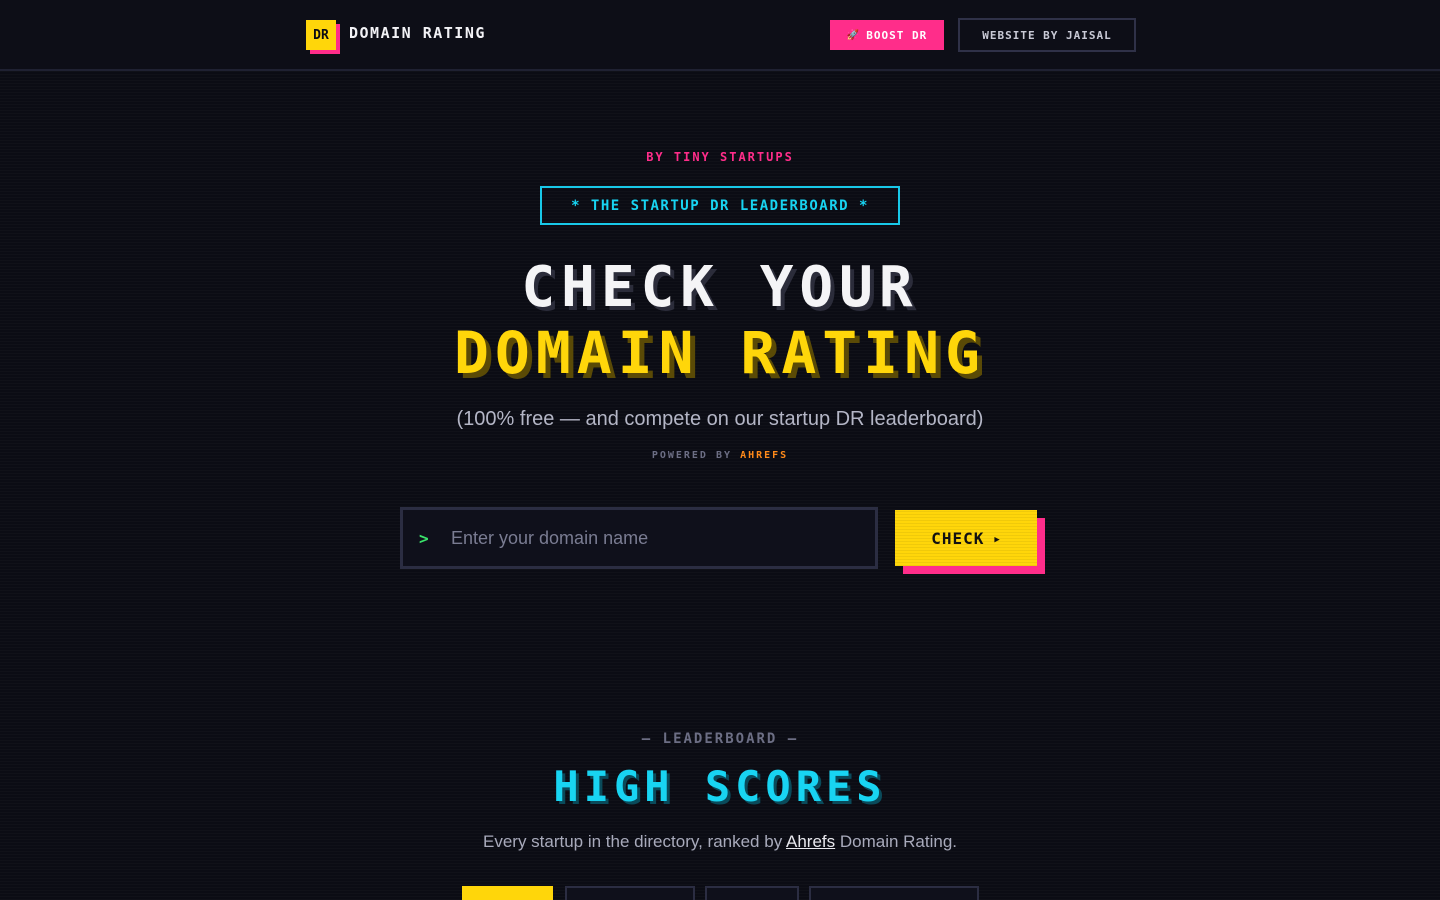 The width and height of the screenshot is (1440, 900). I want to click on ahrefs-link: Ahrefs, so click(810, 841).